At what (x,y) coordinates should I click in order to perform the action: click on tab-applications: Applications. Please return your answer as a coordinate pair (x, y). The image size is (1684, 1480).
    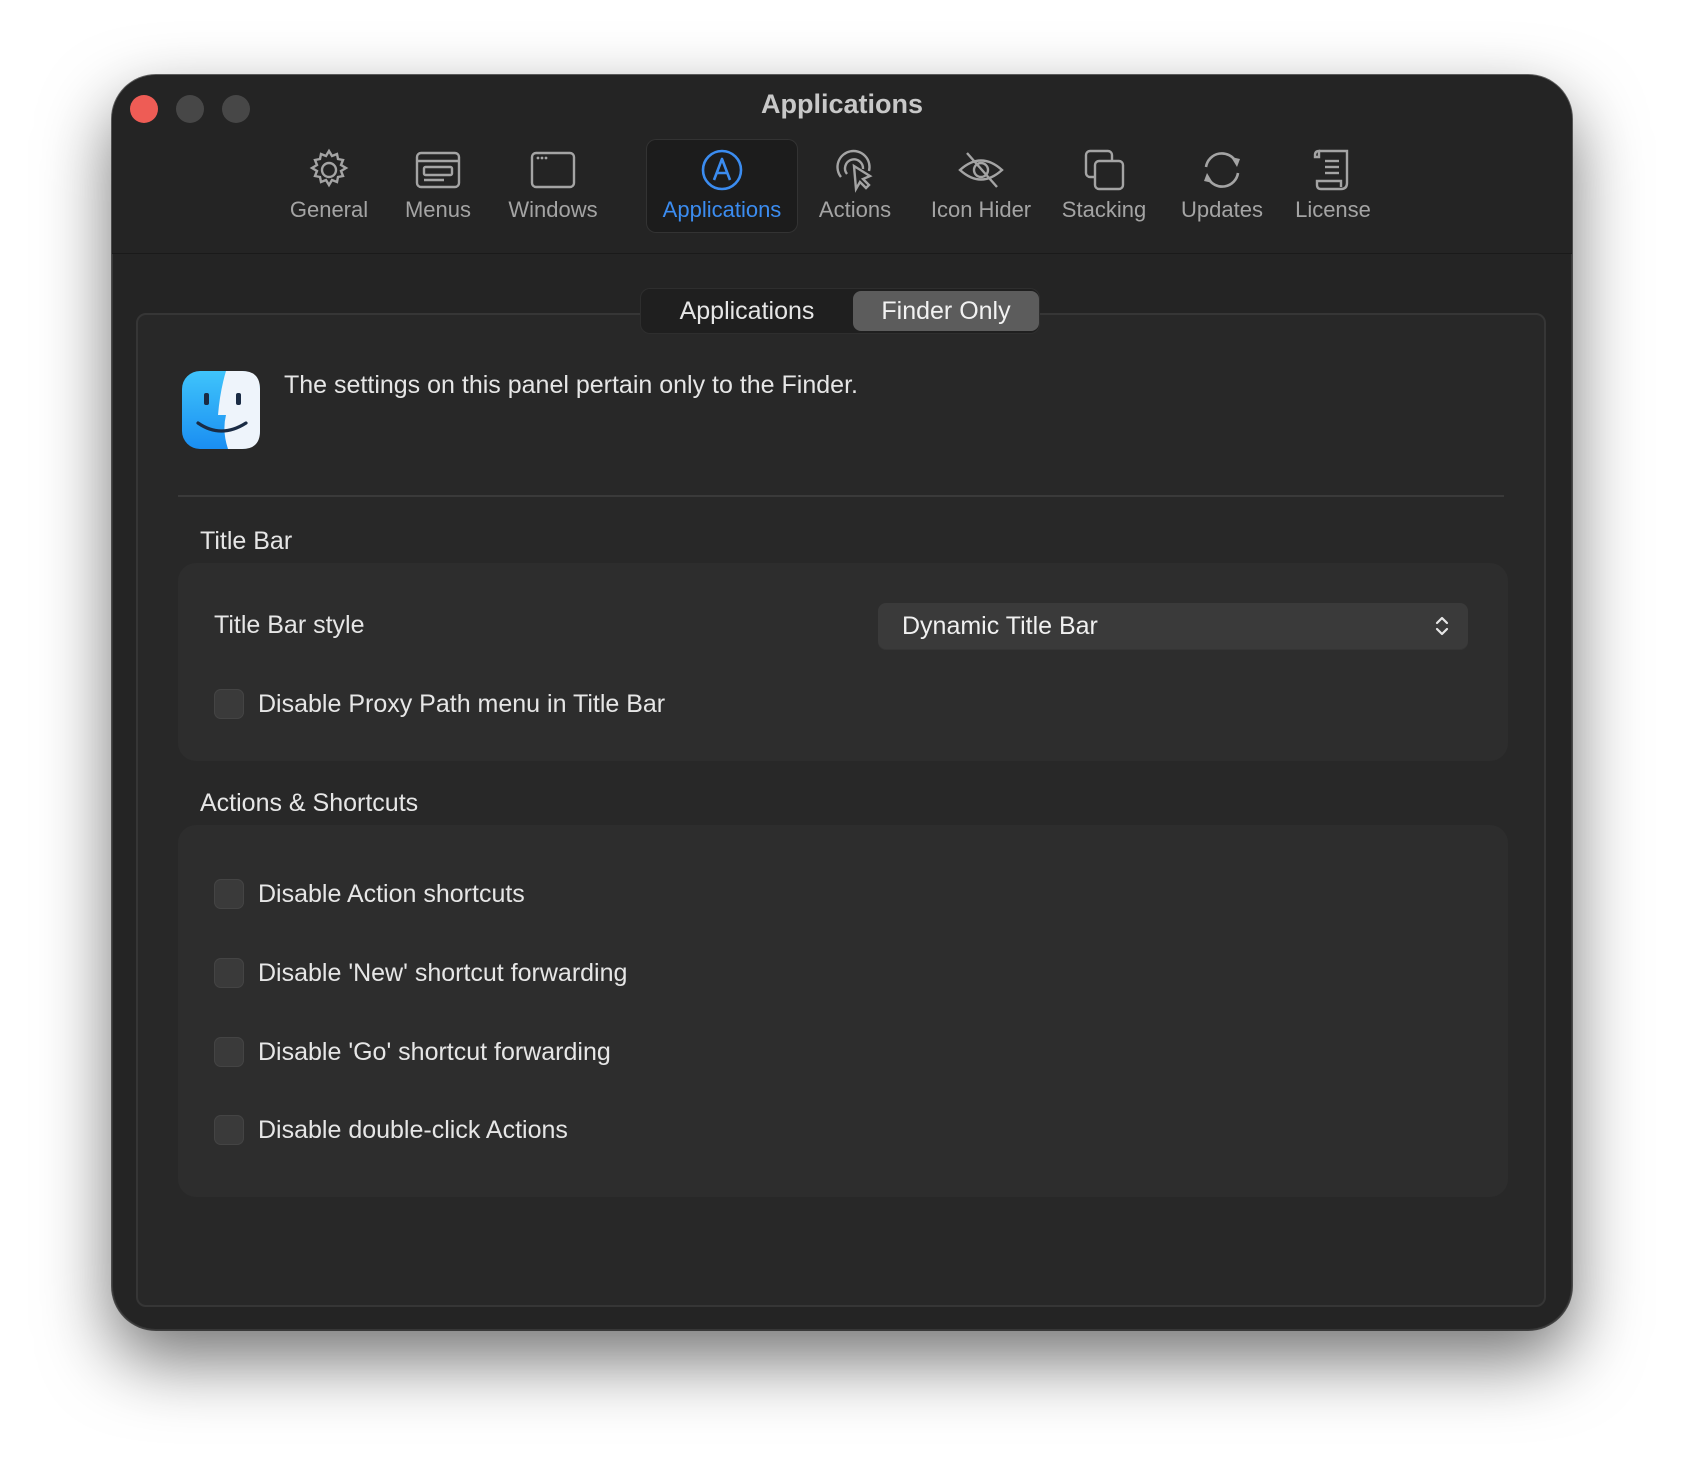
    Looking at the image, I should click on (722, 186).